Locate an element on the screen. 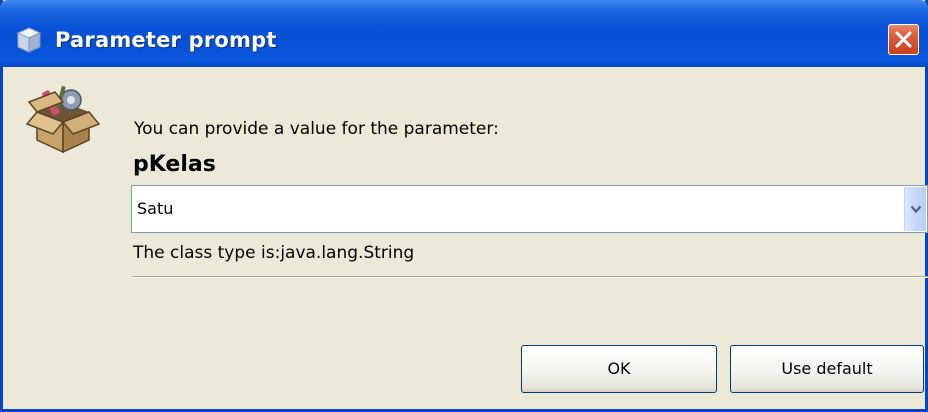 The width and height of the screenshot is (928, 412). value-select: Satu is located at coordinates (529, 209).